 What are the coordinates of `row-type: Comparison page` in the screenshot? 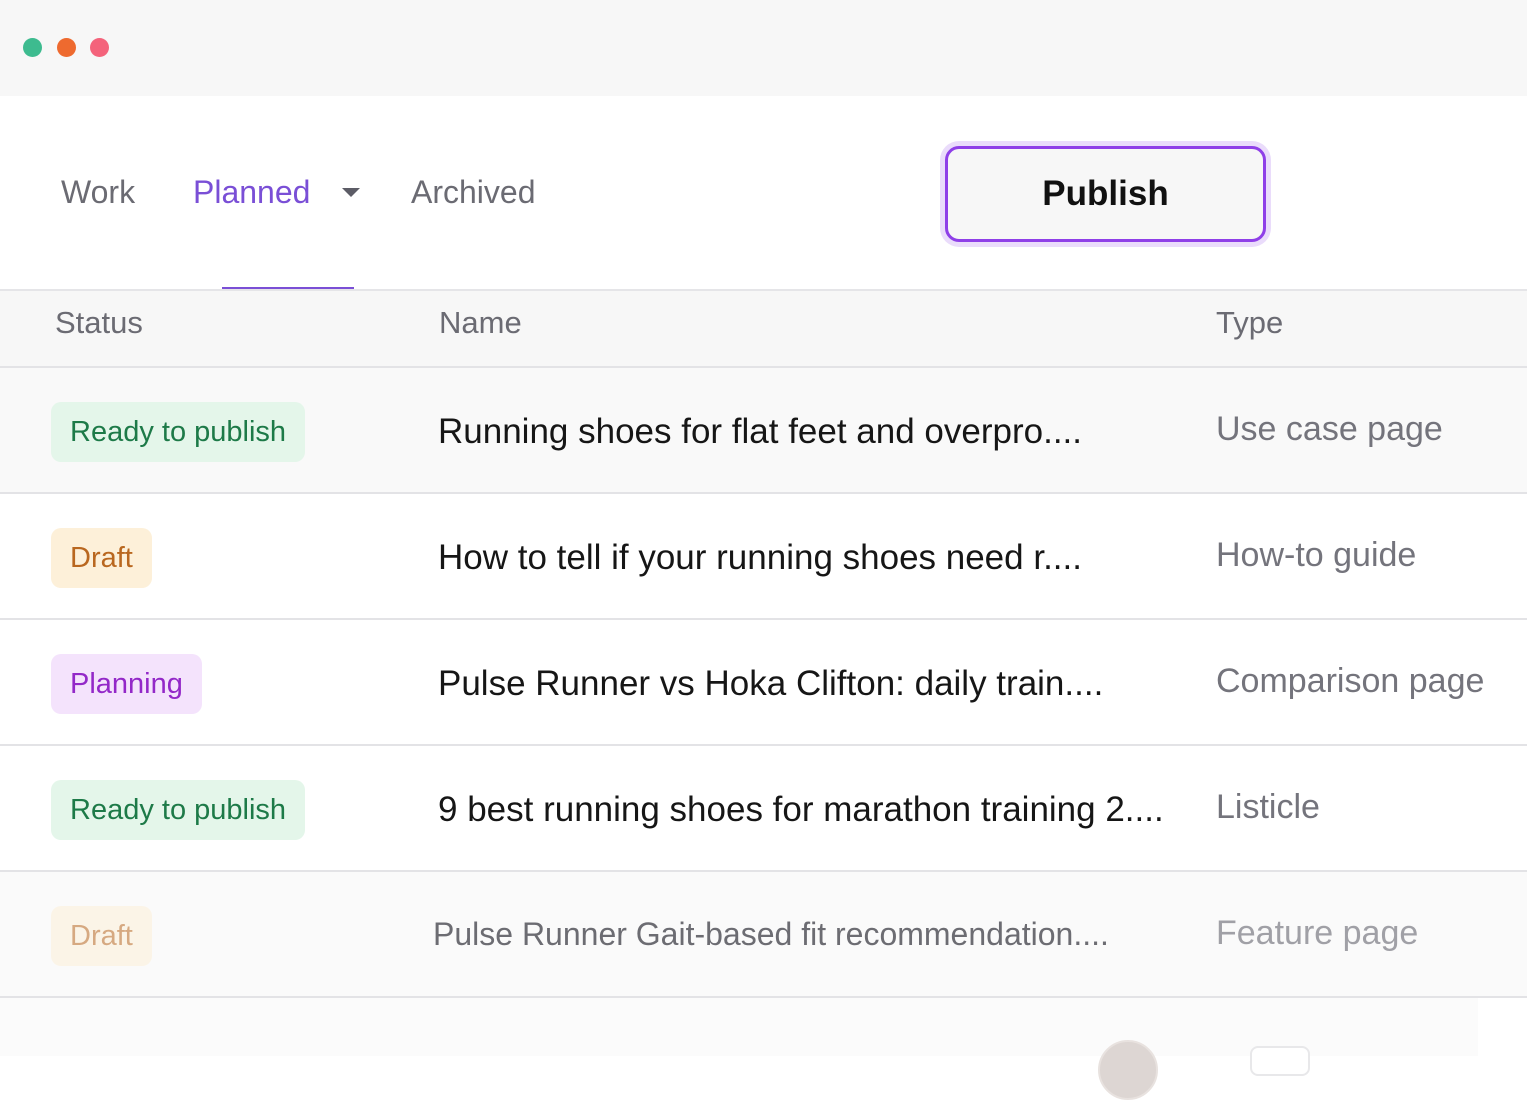 It's located at (1350, 681).